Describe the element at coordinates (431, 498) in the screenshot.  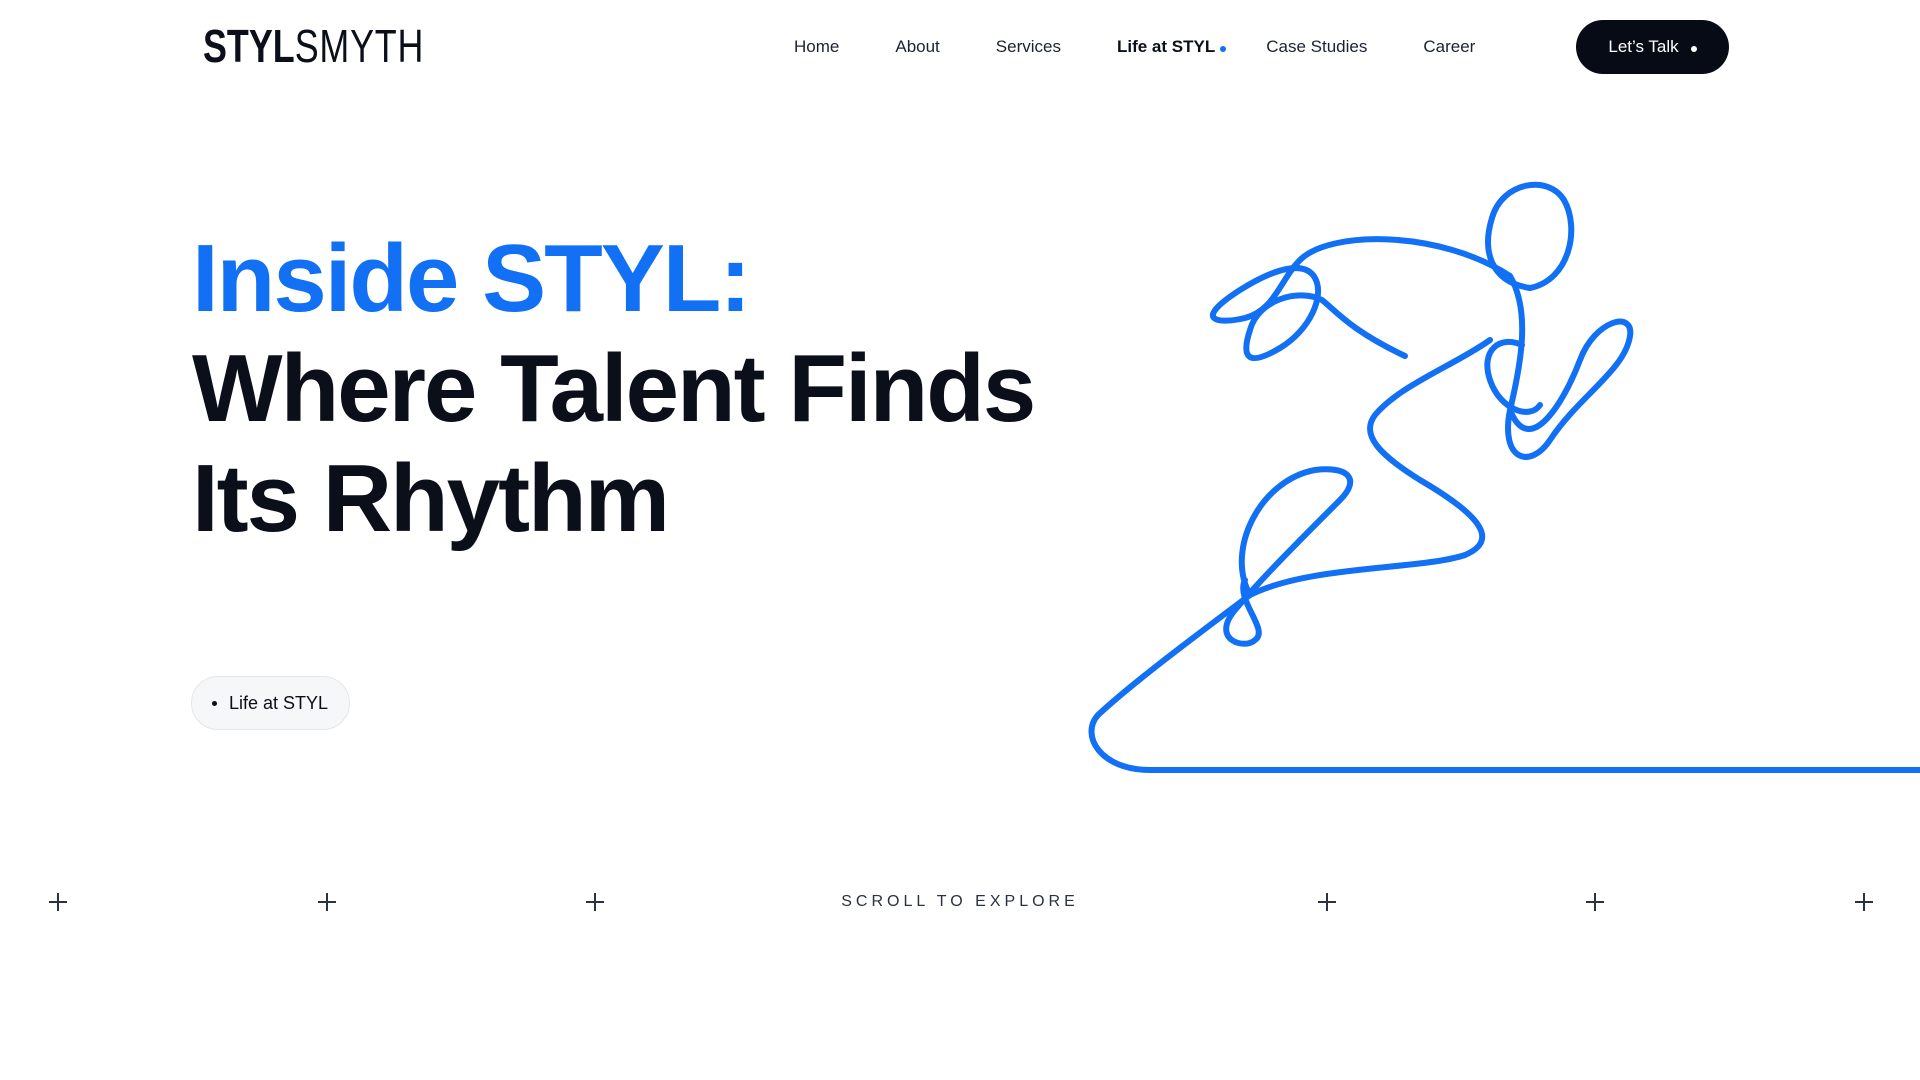
I see `hero-title-line-3: Its Rhythm` at that location.